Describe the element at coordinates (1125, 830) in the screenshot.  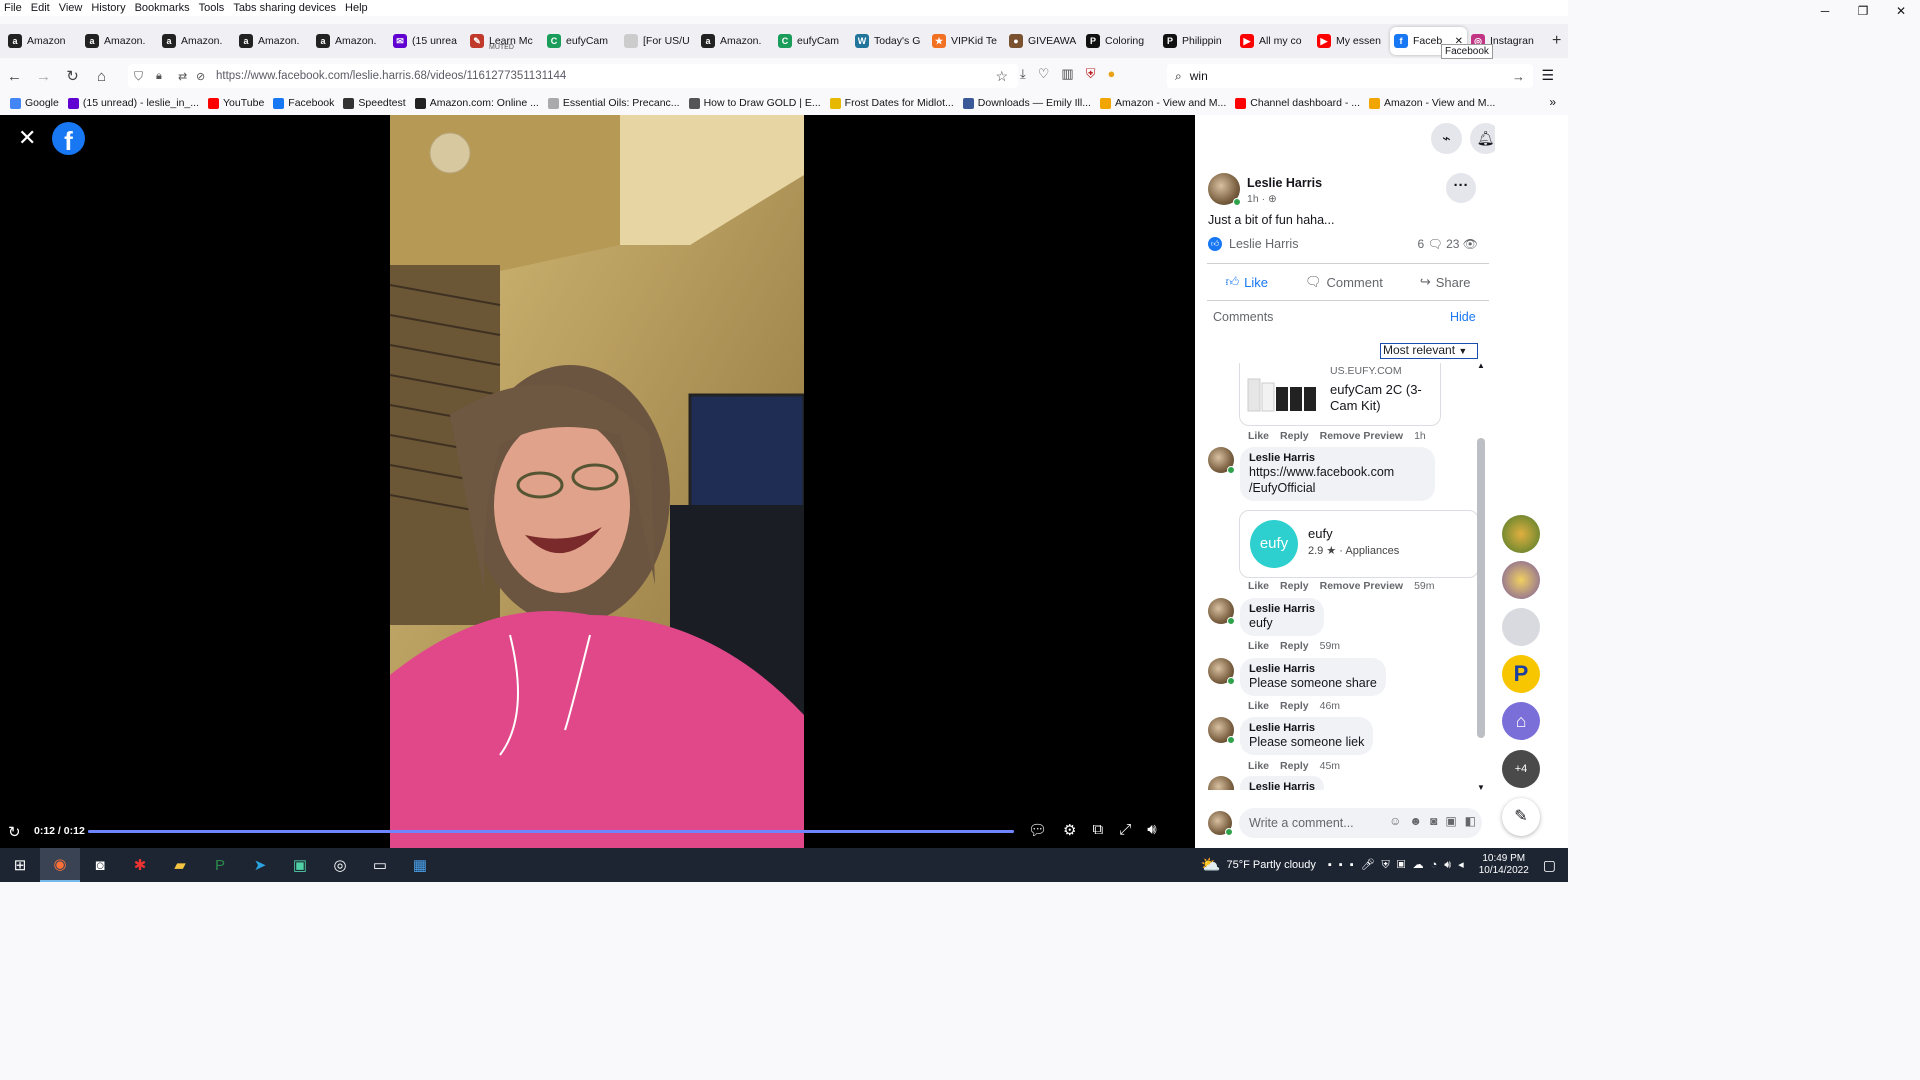
I see `fullscreen-icon: ⤢` at that location.